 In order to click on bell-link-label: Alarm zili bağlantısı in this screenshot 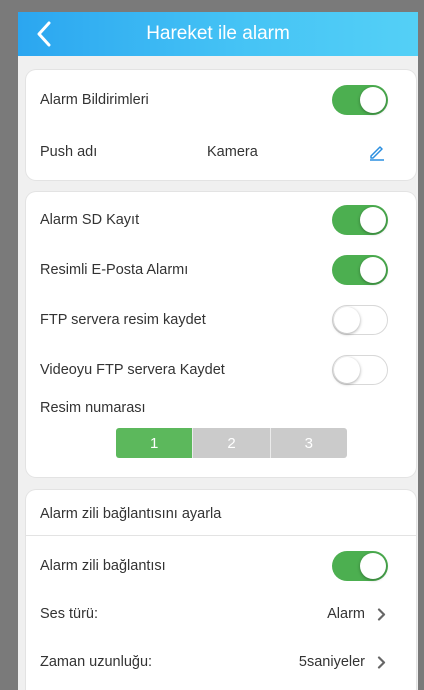, I will do `click(103, 566)`.